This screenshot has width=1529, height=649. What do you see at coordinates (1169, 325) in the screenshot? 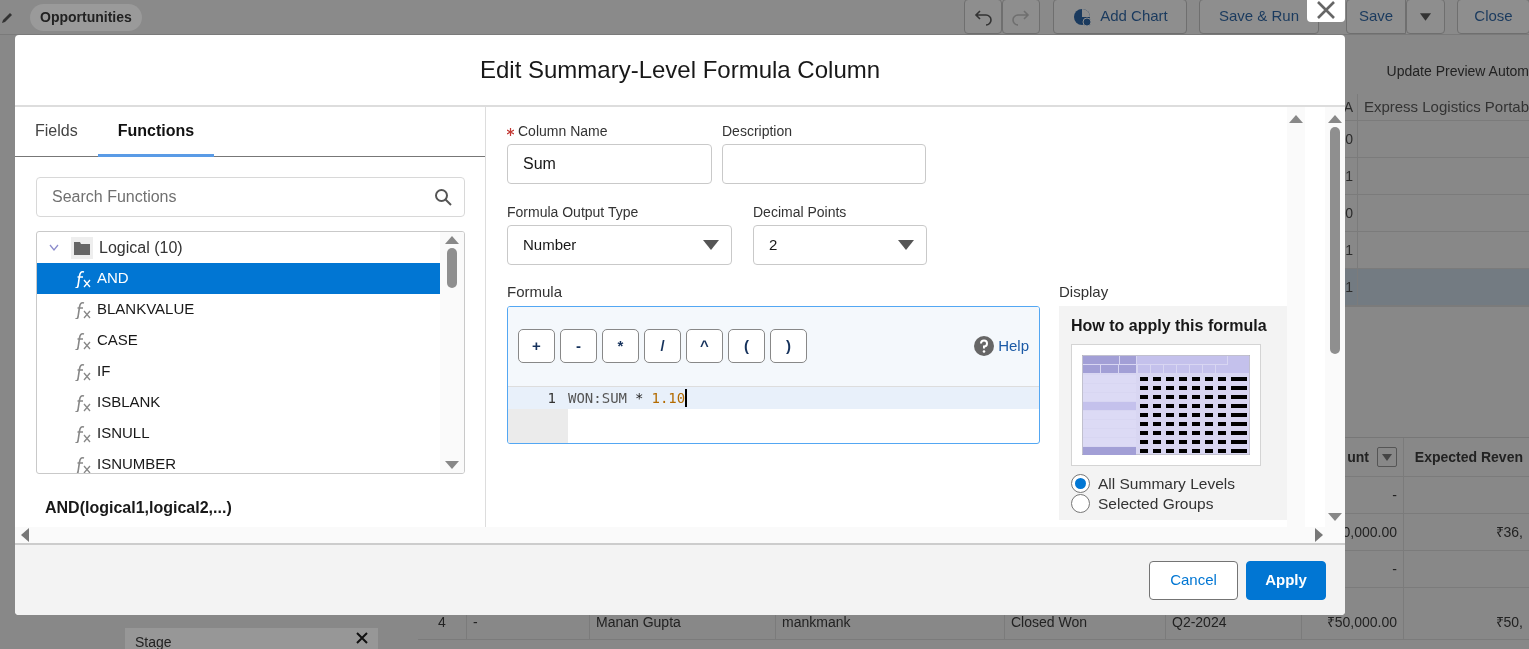
I see `section-heading: How to apply this formula` at bounding box center [1169, 325].